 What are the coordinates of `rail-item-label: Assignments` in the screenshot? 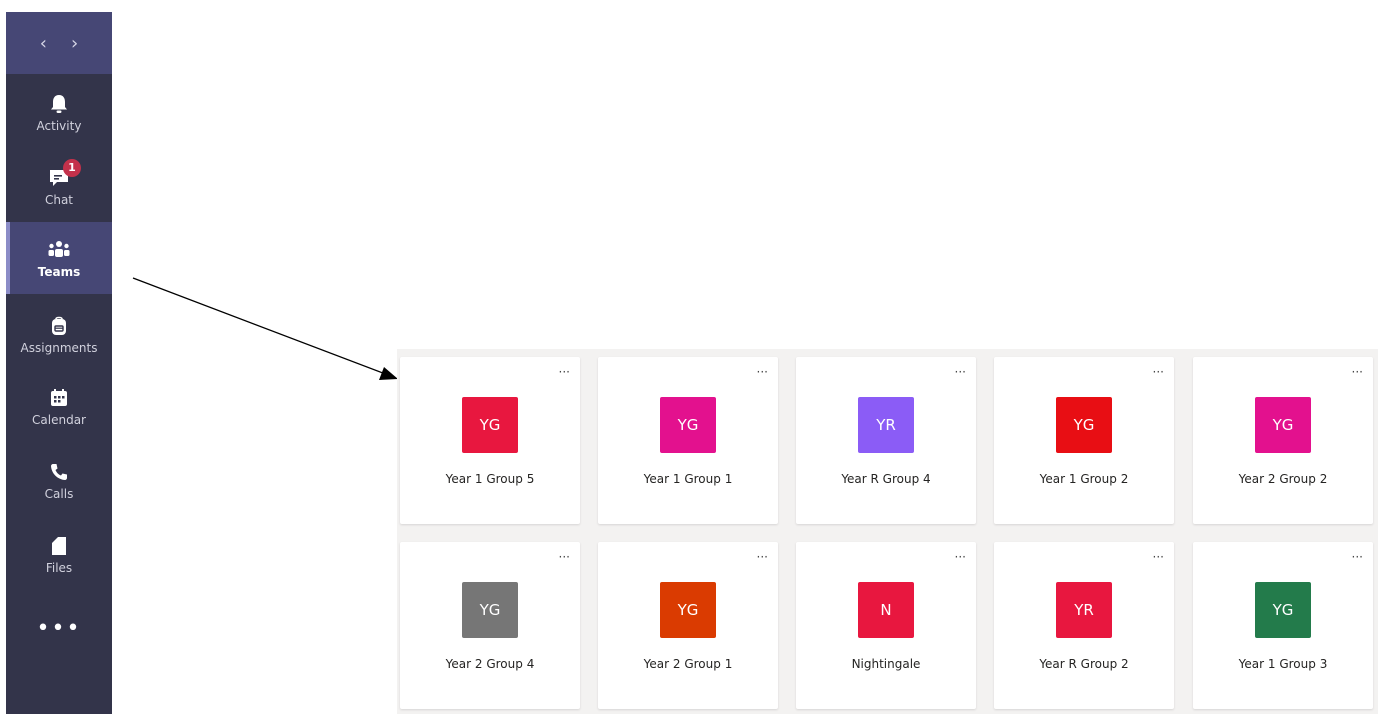 It's located at (59, 347).